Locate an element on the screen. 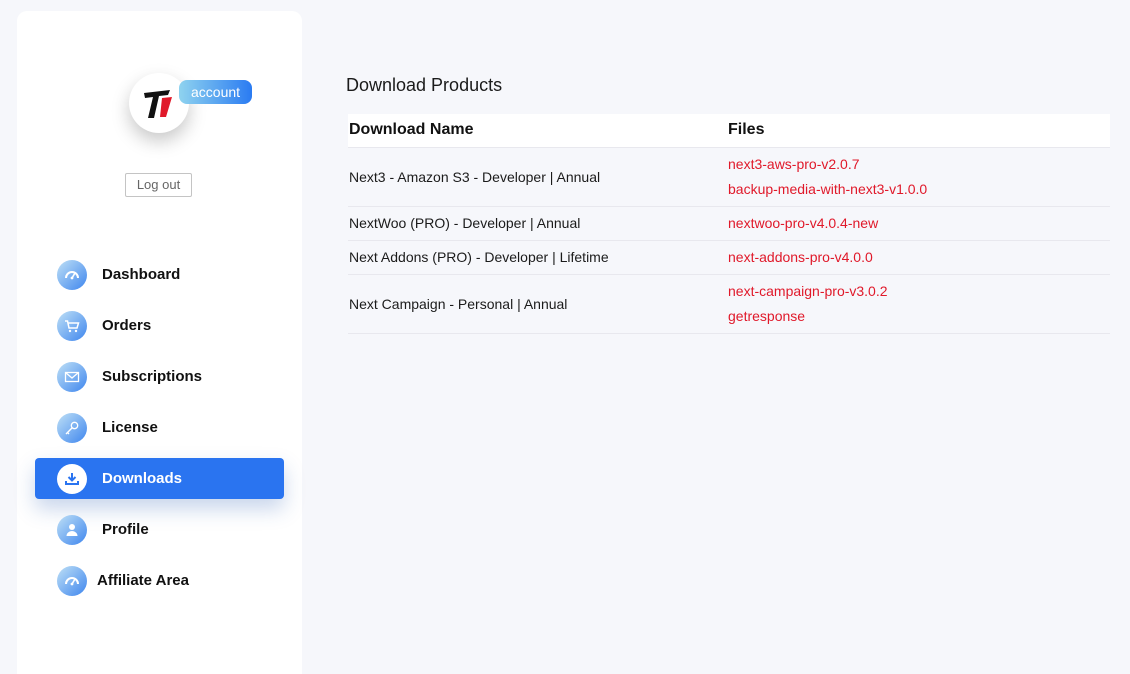 The image size is (1130, 674). user-icon is located at coordinates (72, 530).